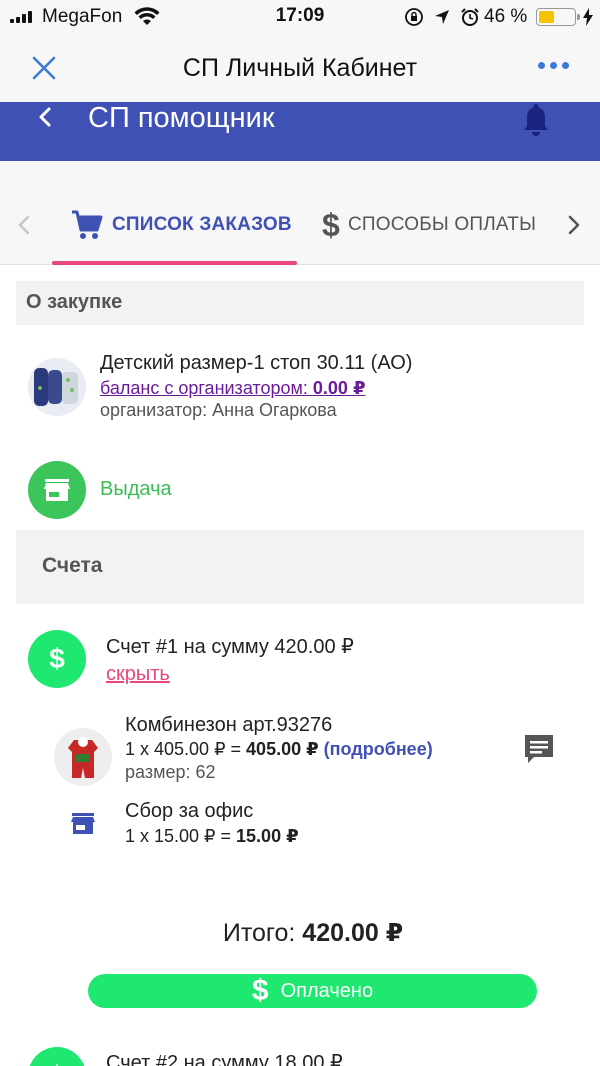 This screenshot has height=1066, width=600. Describe the element at coordinates (267, 836) in the screenshot. I see `fee-price-total: 15.00 ₽` at that location.